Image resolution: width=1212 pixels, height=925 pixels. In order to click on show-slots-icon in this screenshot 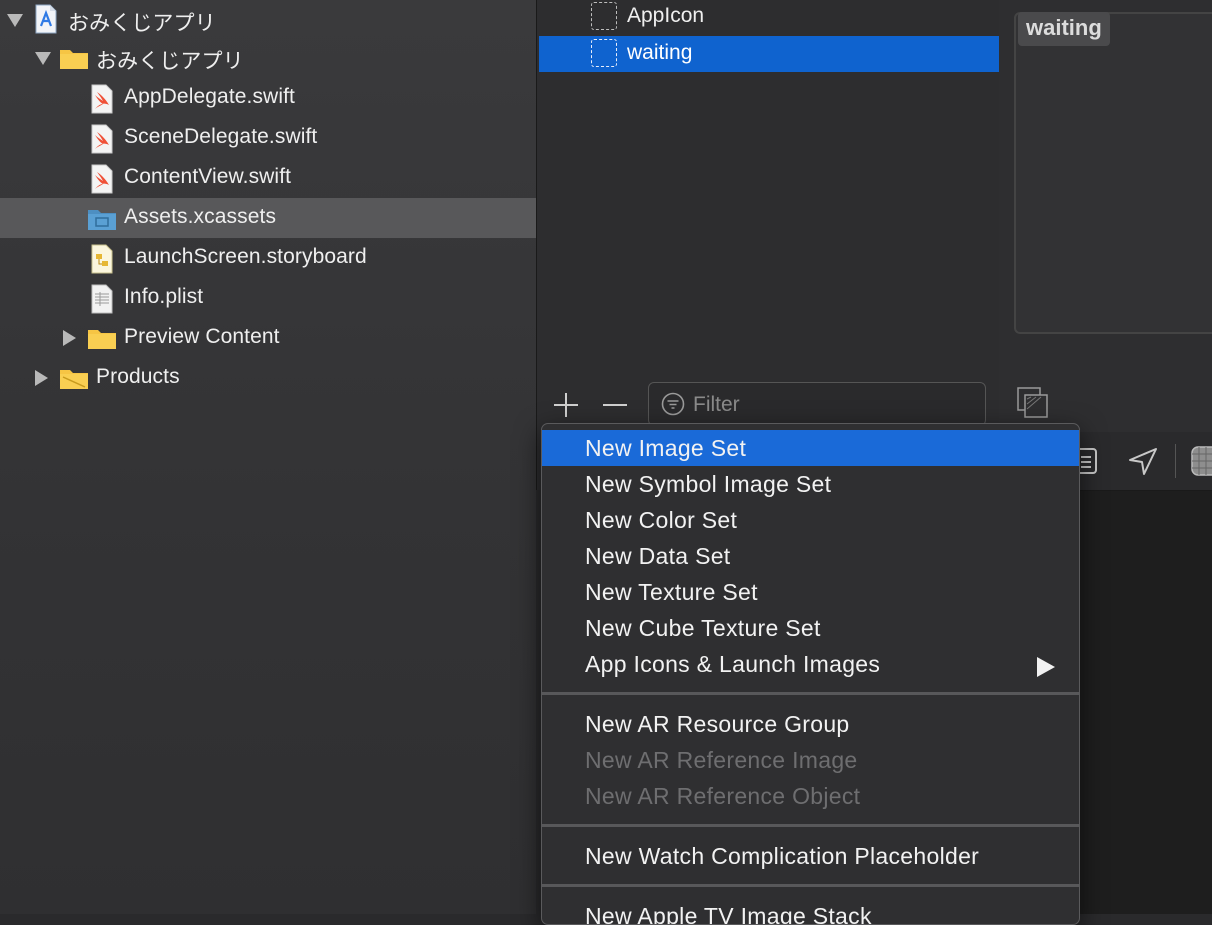, I will do `click(1033, 405)`.